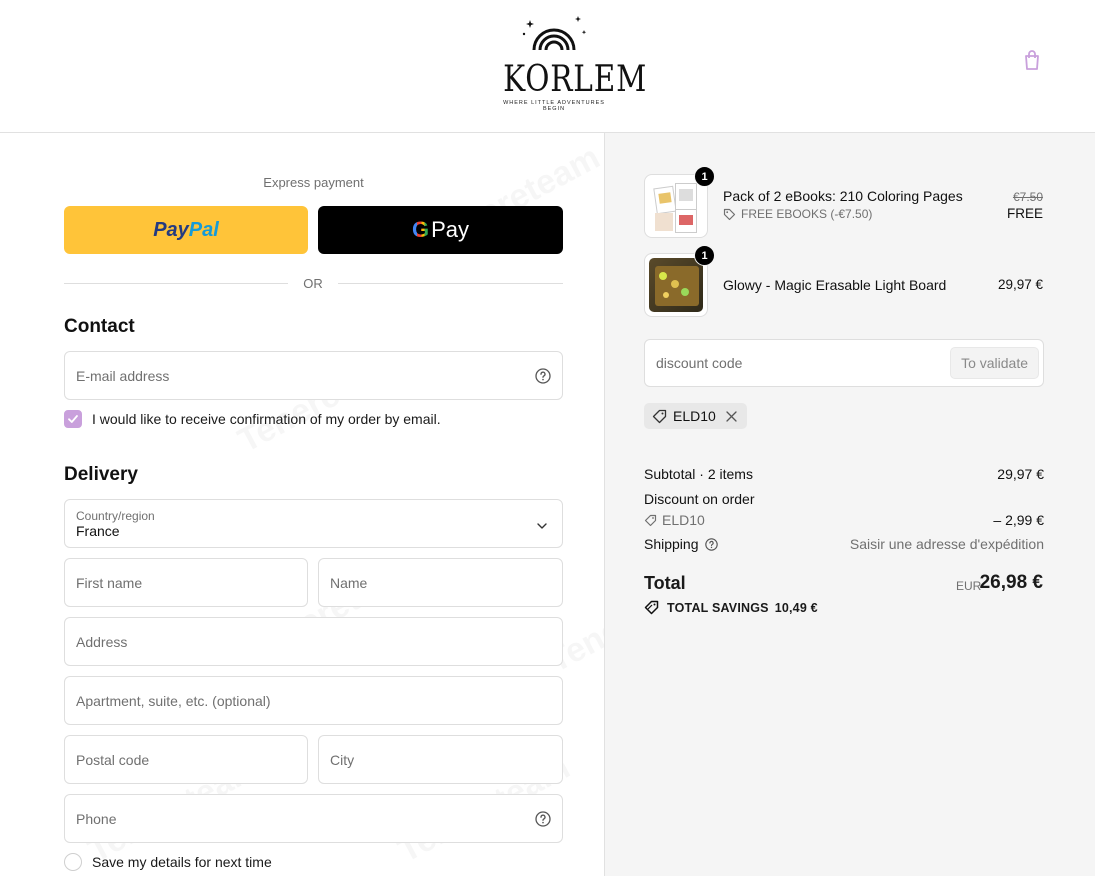  I want to click on checkmark-icon, so click(73, 419).